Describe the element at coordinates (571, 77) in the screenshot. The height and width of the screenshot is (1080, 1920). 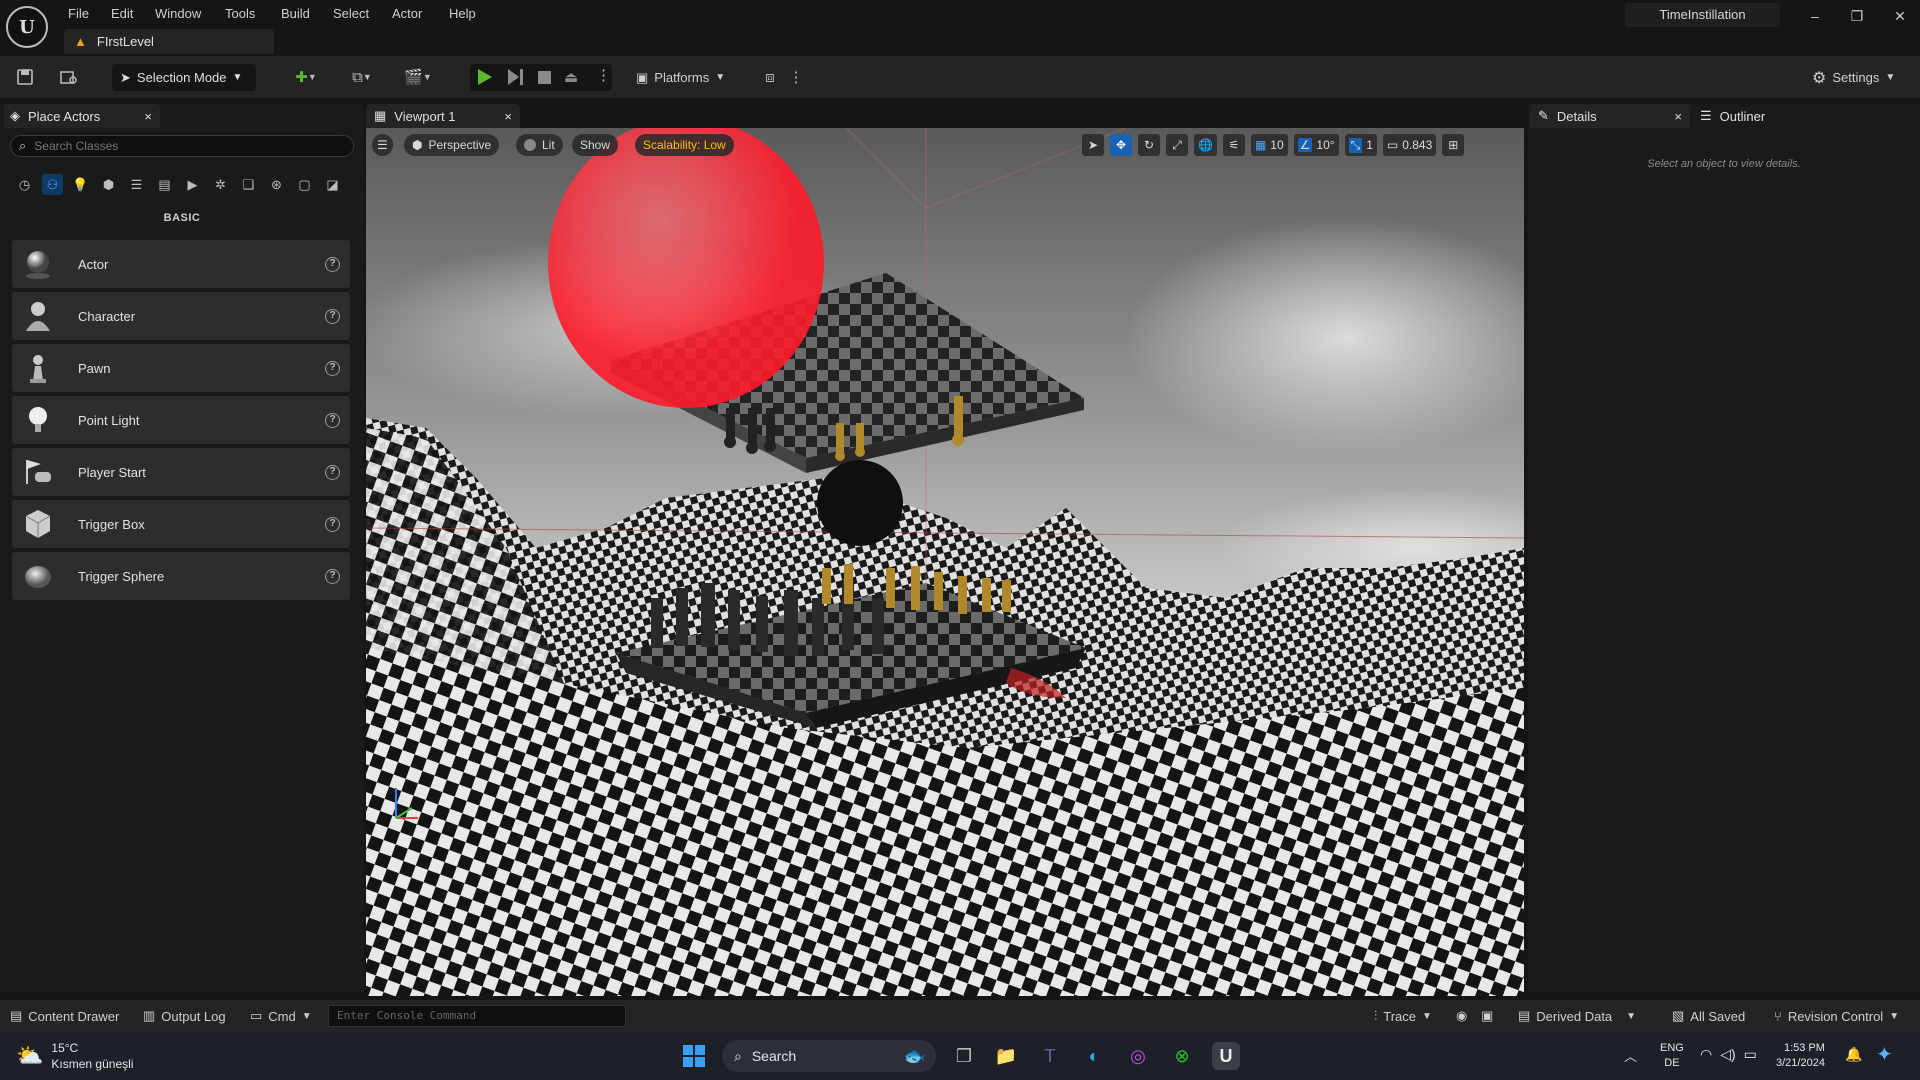
I see `eject-icon: ⏏` at that location.